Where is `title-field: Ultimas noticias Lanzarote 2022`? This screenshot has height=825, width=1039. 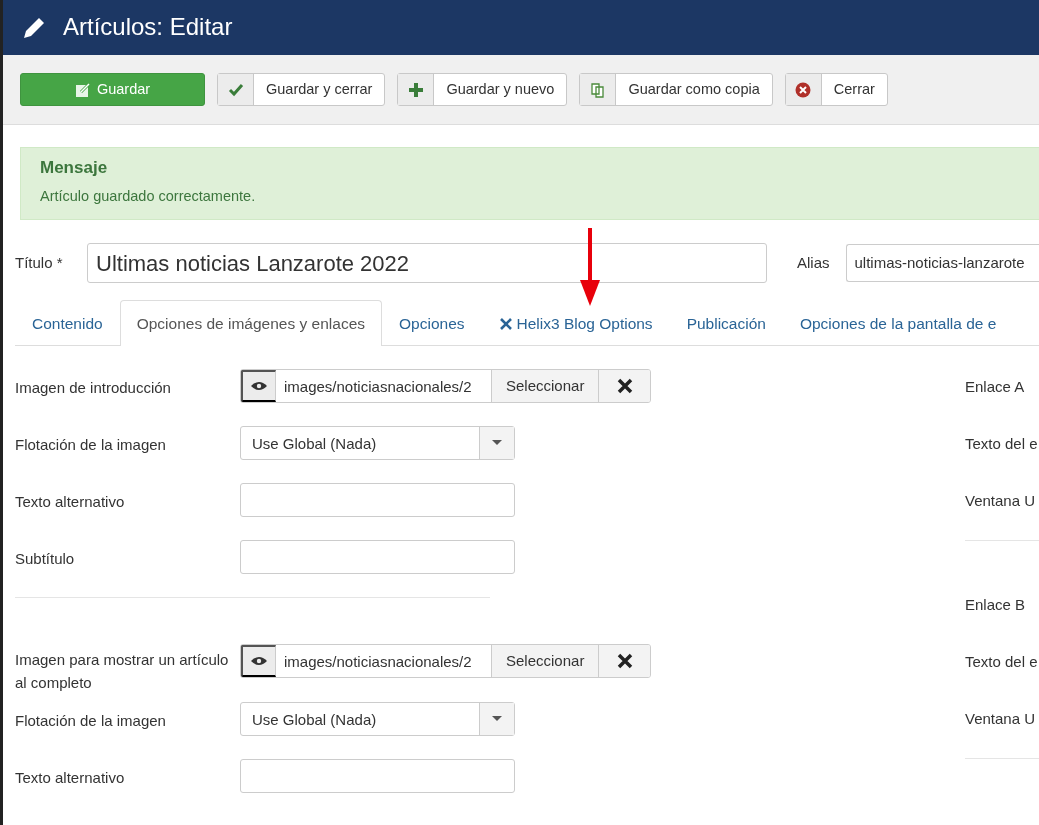 title-field: Ultimas noticias Lanzarote 2022 is located at coordinates (427, 263).